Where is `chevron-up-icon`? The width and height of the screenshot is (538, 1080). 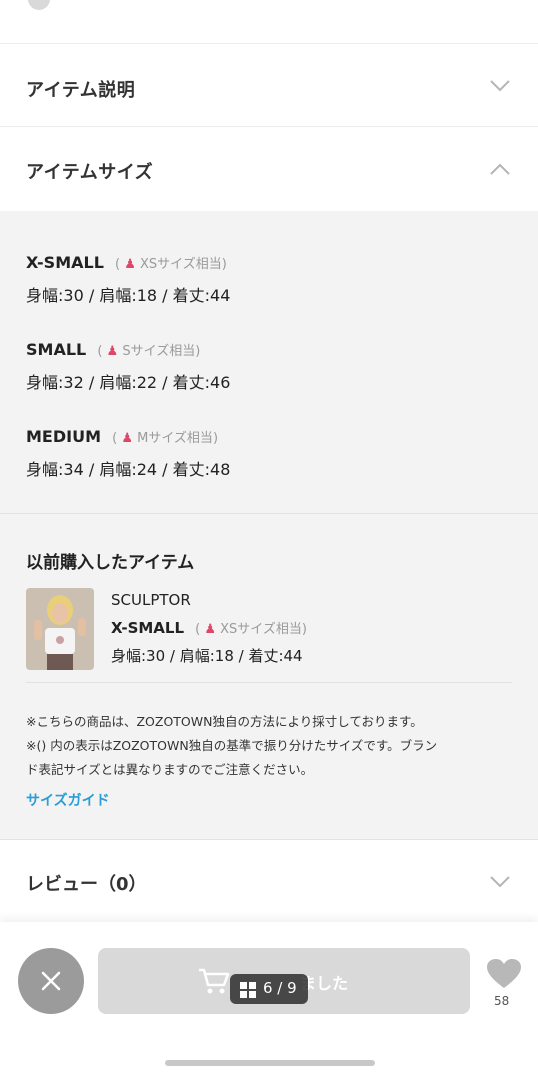
chevron-up-icon is located at coordinates (500, 169).